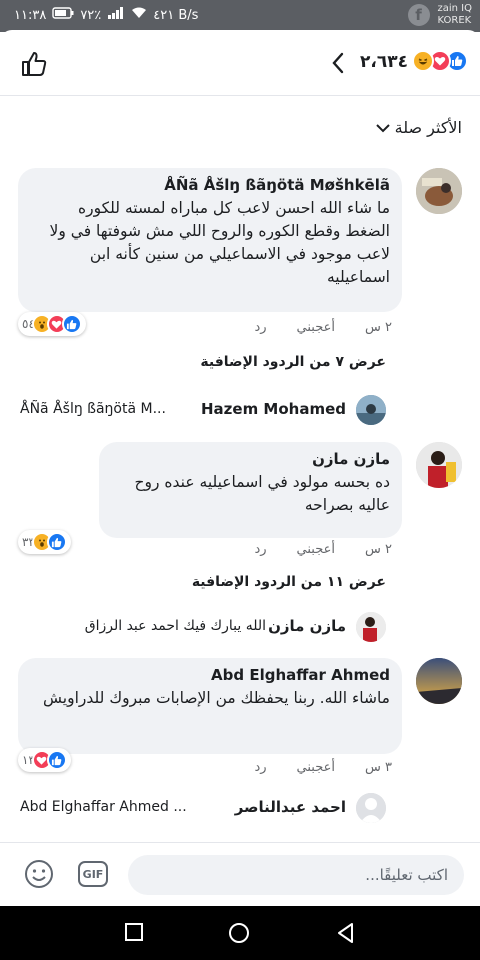 This screenshot has height=960, width=480. I want to click on comment-actions: ٣ س أعجبني رد, so click(323, 767).